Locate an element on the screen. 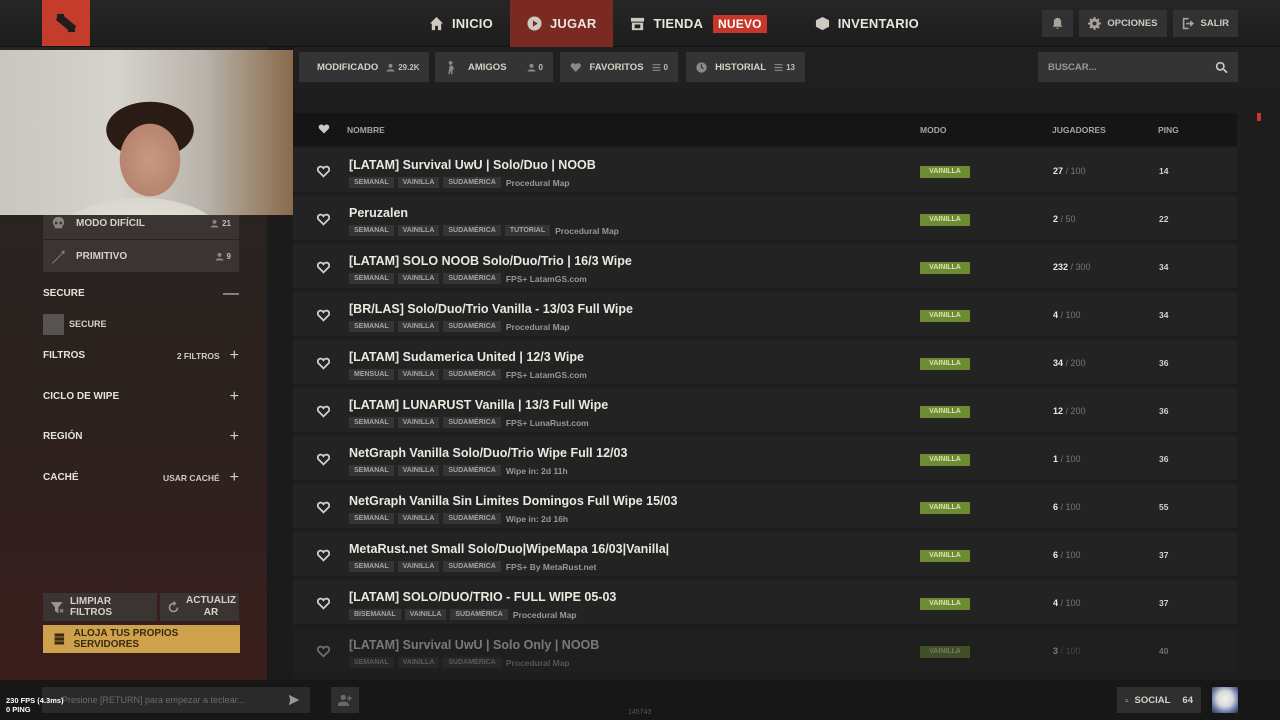 This screenshot has width=1280, height=720. region-section-header: REGIÓN + is located at coordinates (141, 436).